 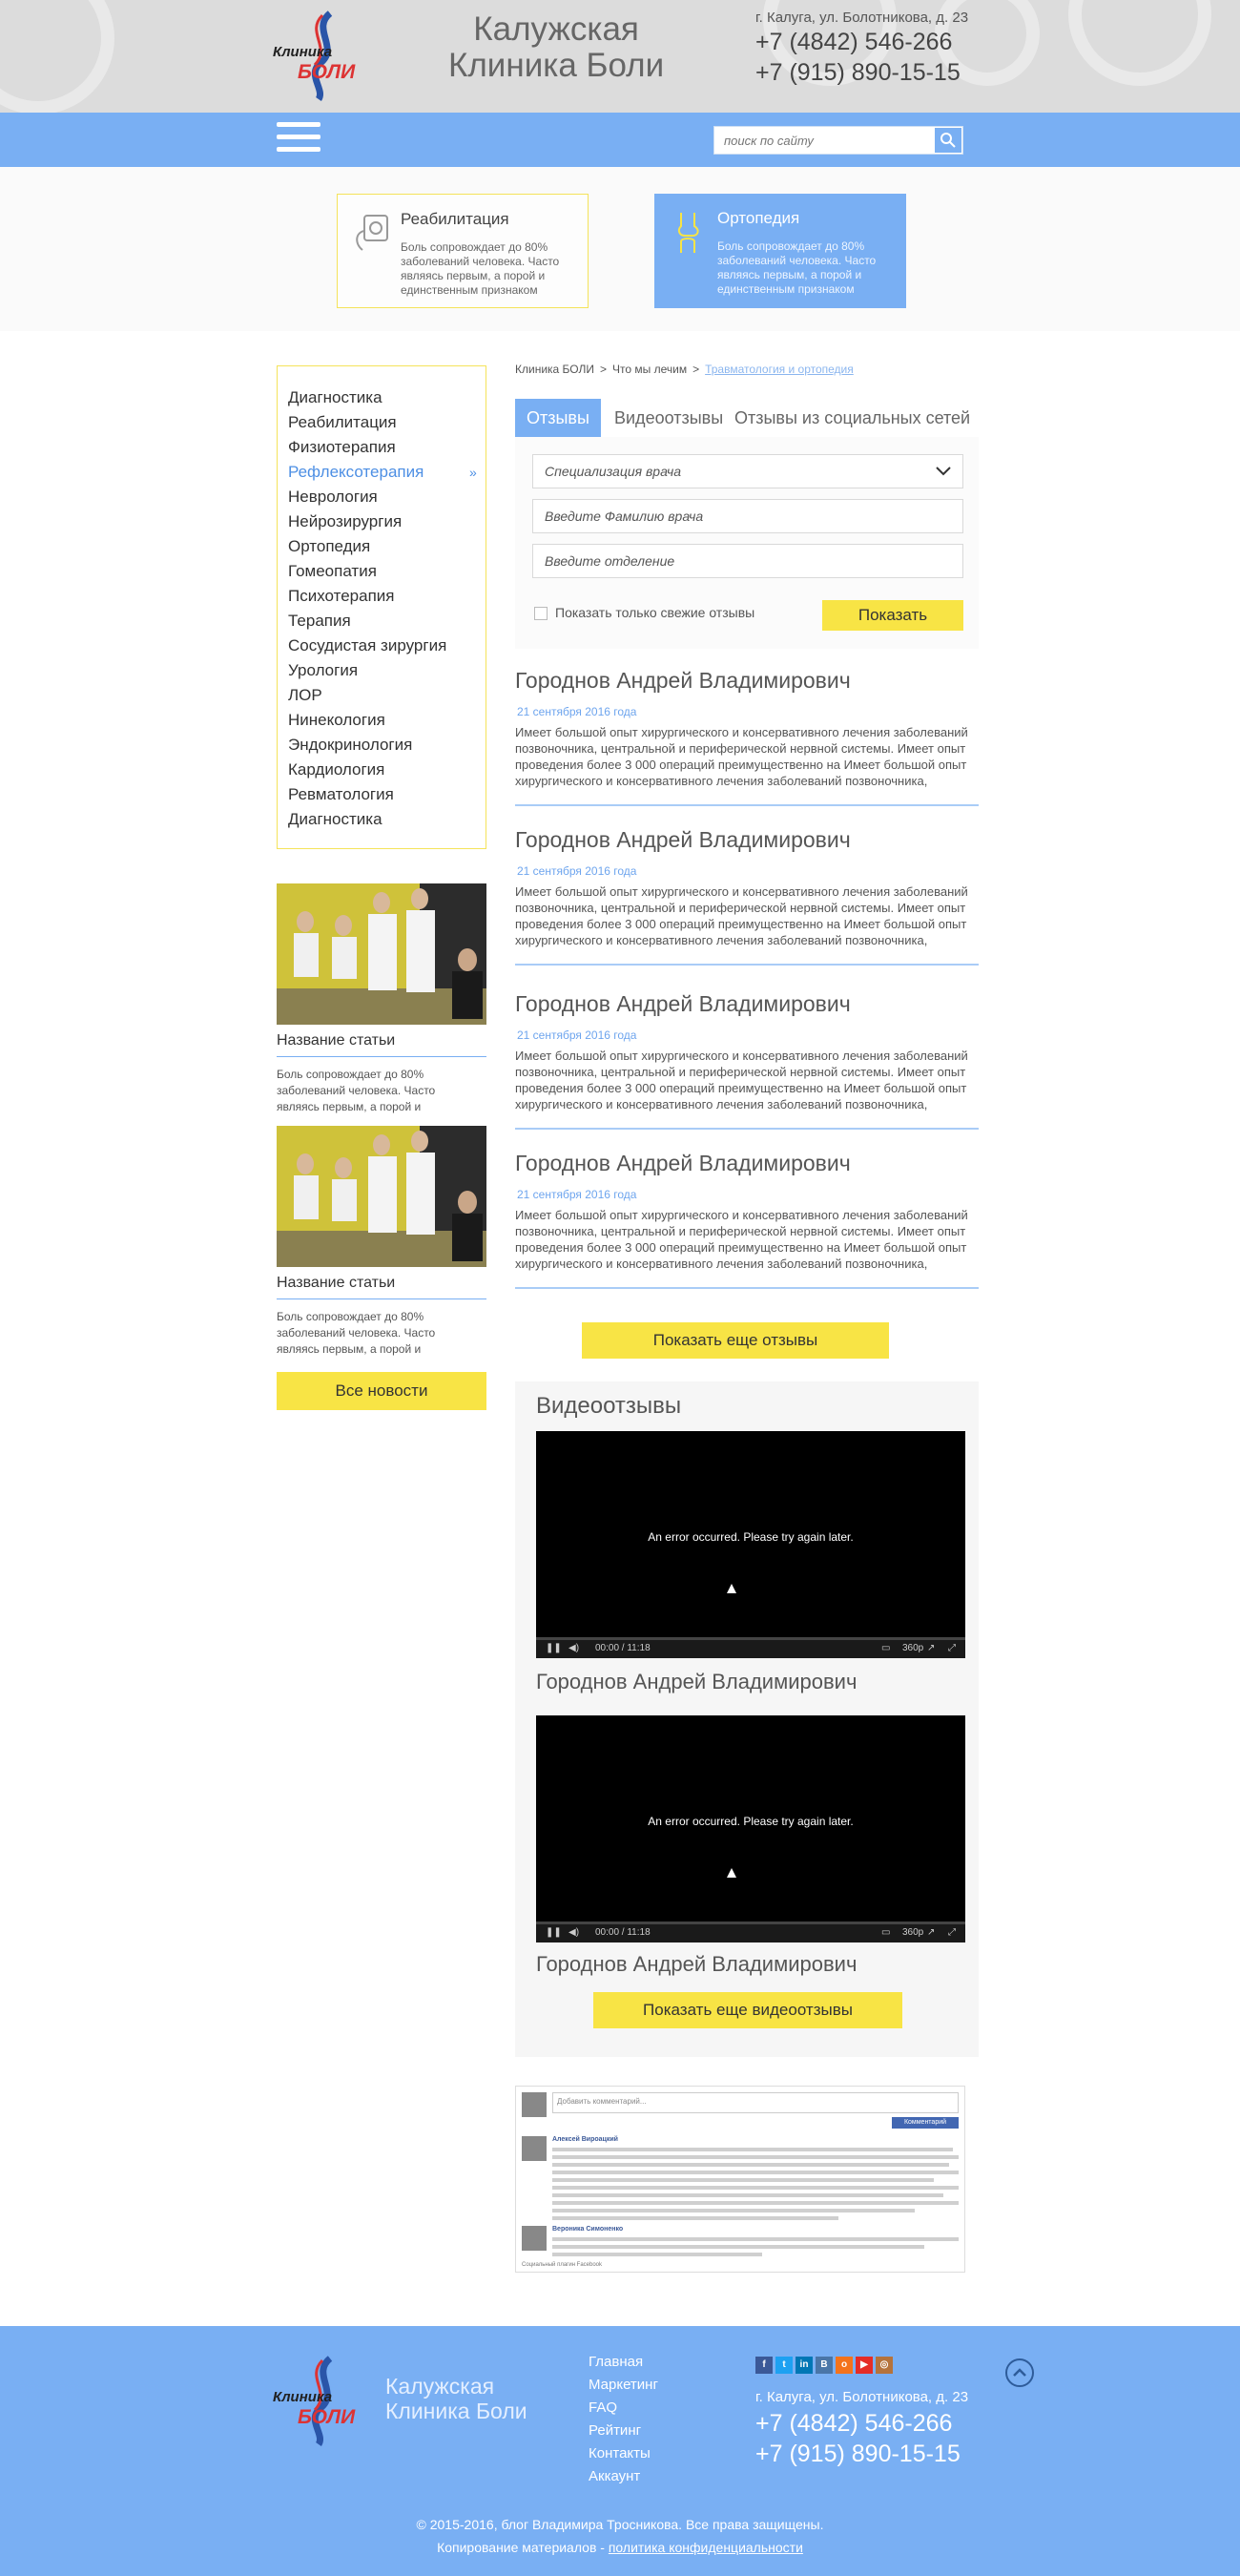 What do you see at coordinates (623, 2408) in the screenshot?
I see `footer-link: FAQ` at bounding box center [623, 2408].